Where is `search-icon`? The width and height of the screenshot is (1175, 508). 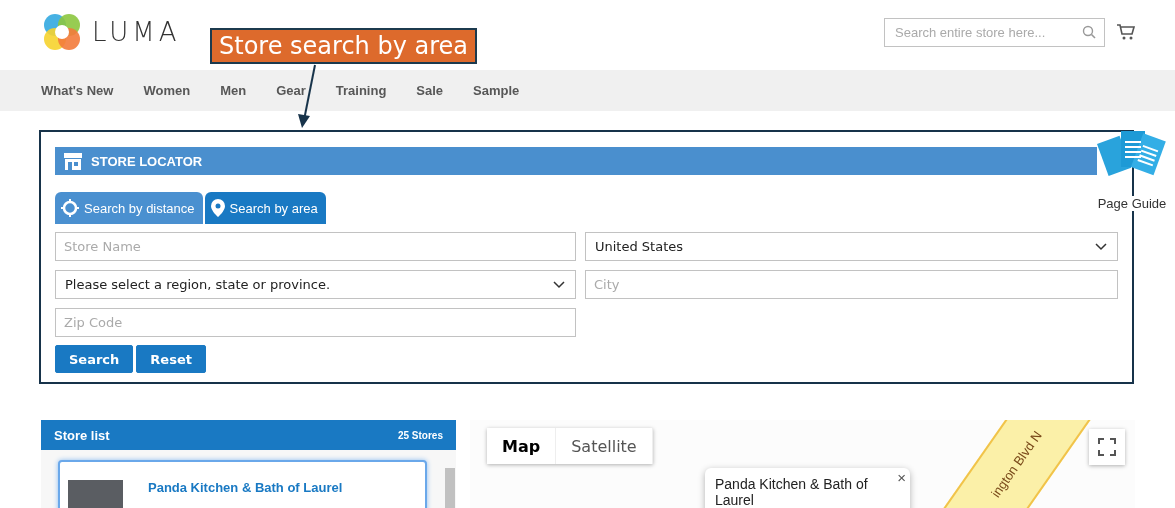
search-icon is located at coordinates (1089, 32).